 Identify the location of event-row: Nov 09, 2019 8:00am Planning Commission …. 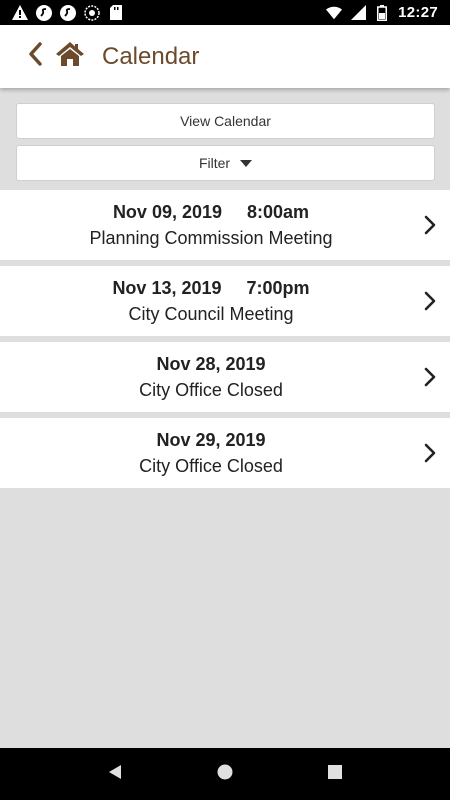
(225, 225).